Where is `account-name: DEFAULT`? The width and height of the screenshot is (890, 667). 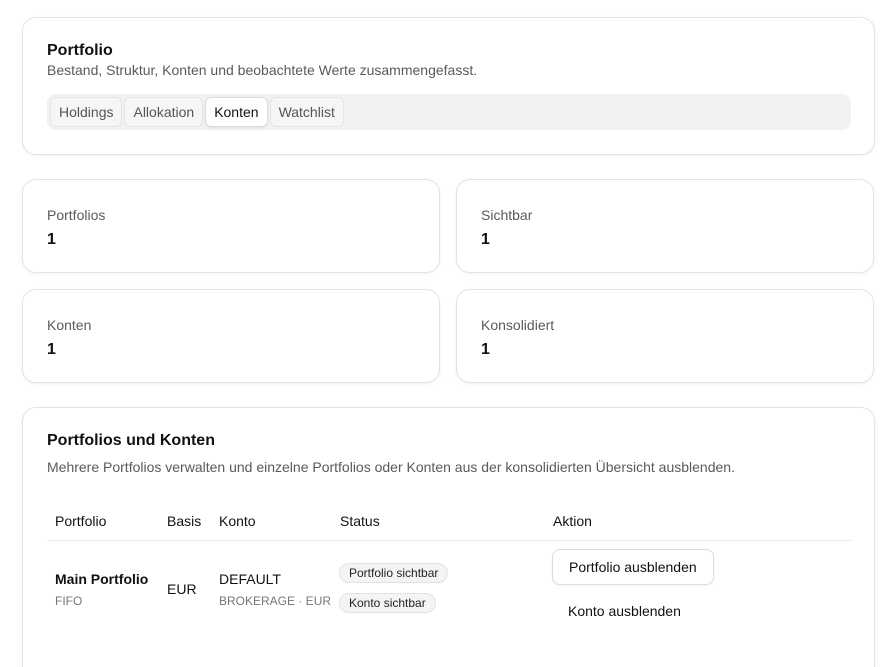 account-name: DEFAULT is located at coordinates (250, 579).